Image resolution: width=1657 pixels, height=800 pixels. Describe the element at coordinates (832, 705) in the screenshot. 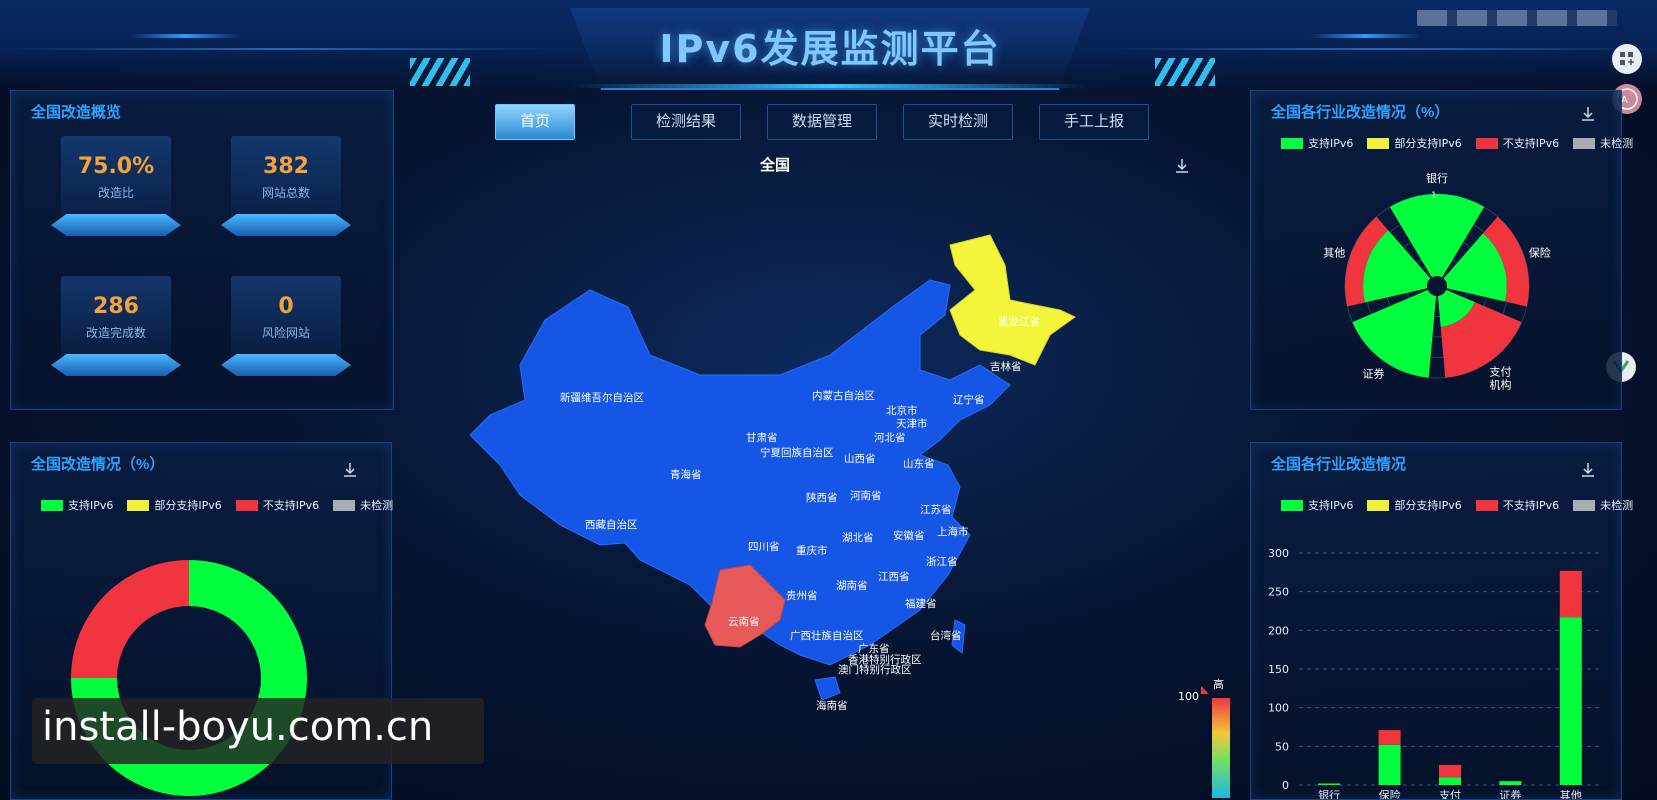

I see `label-hainan: 海南省` at that location.